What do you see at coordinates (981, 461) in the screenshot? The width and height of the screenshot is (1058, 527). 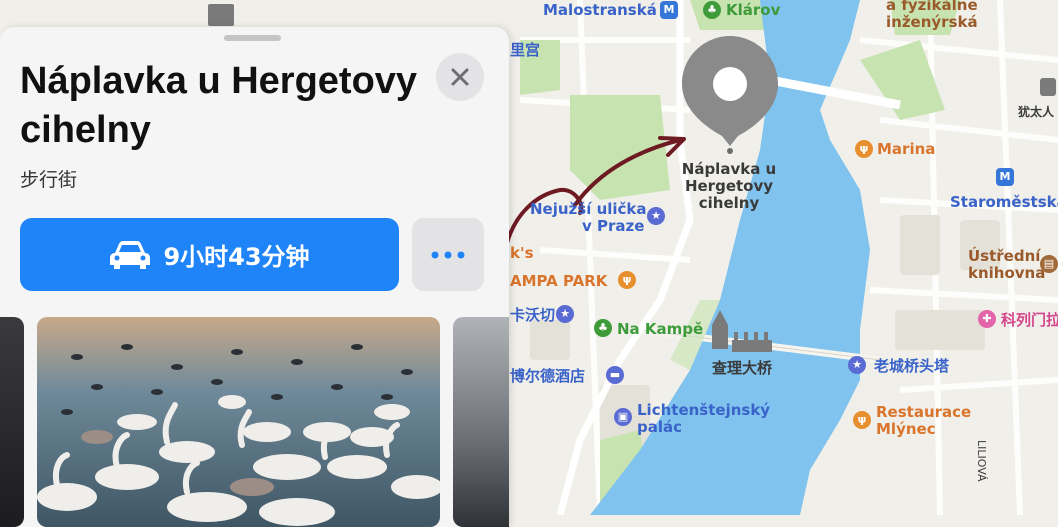 I see `map-label-liliova: LILIOVÁ` at bounding box center [981, 461].